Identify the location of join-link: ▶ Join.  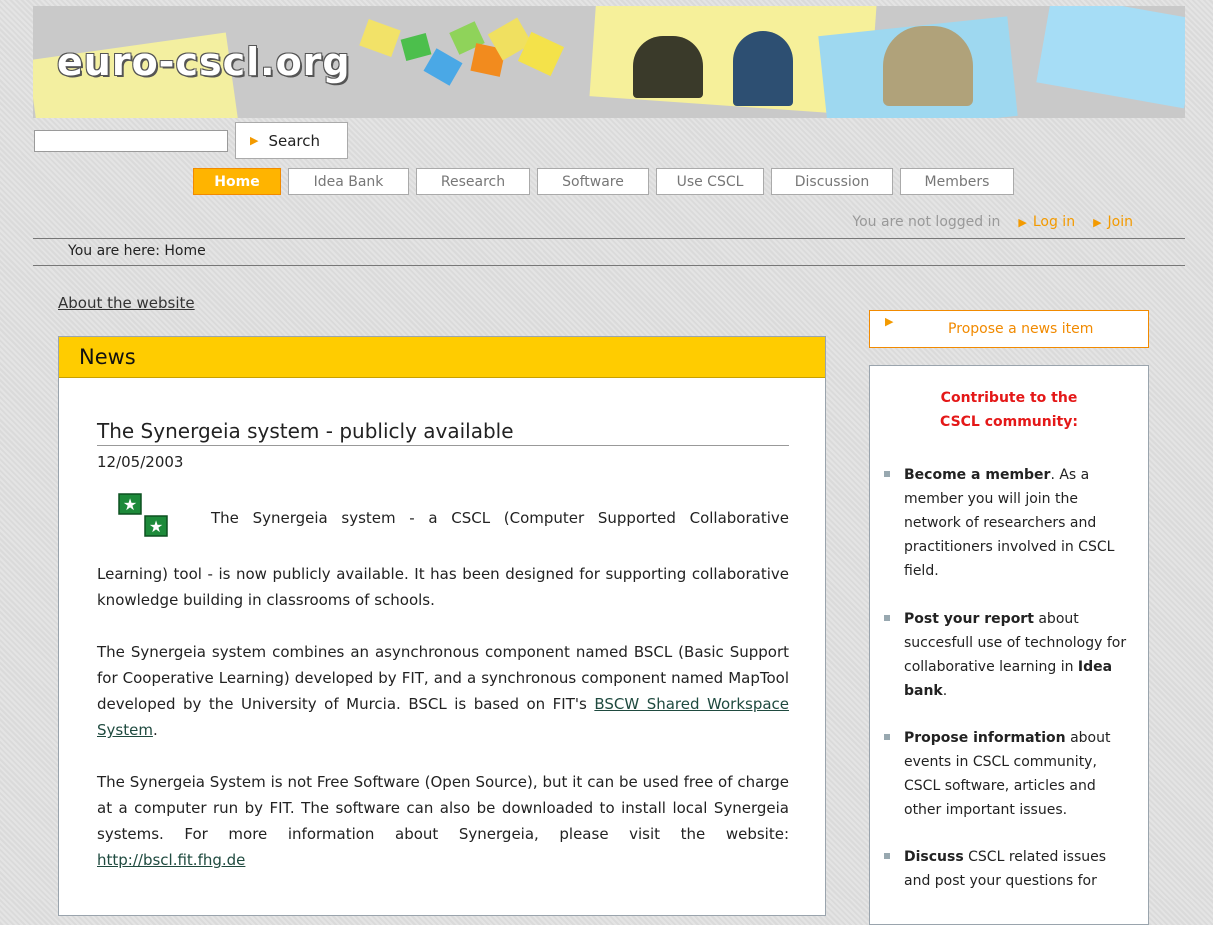
(1113, 222).